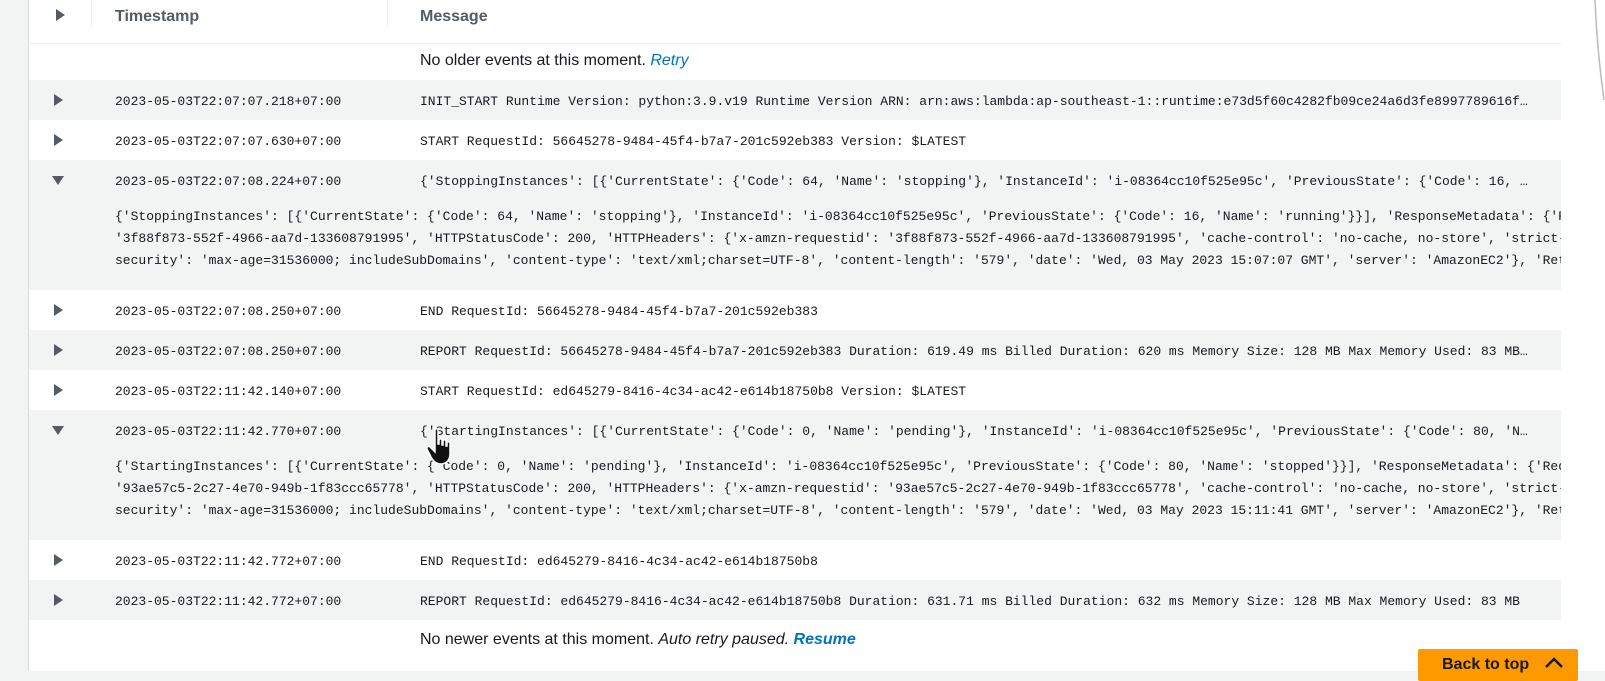  I want to click on chevron-up-icon, so click(1554, 664).